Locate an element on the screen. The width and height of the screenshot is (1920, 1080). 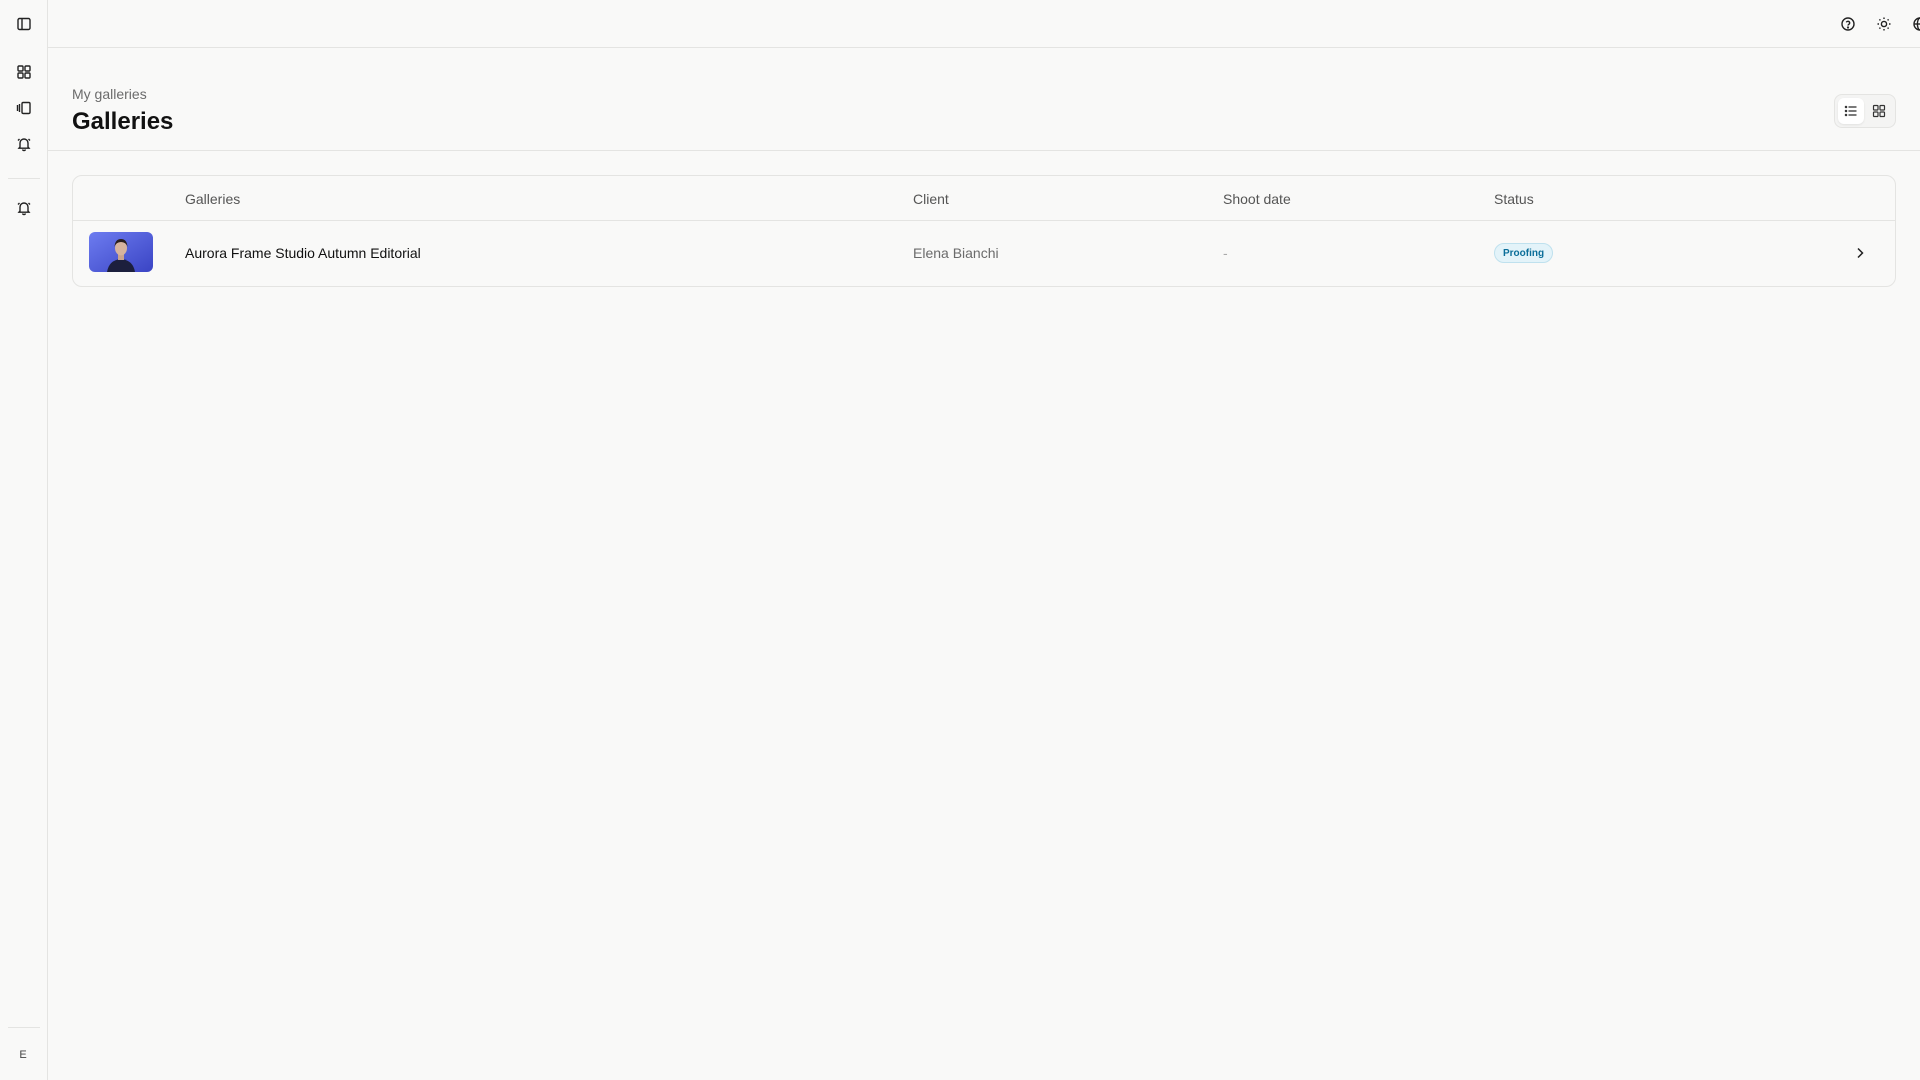
page-header: My galleries Galleries is located at coordinates (984, 99).